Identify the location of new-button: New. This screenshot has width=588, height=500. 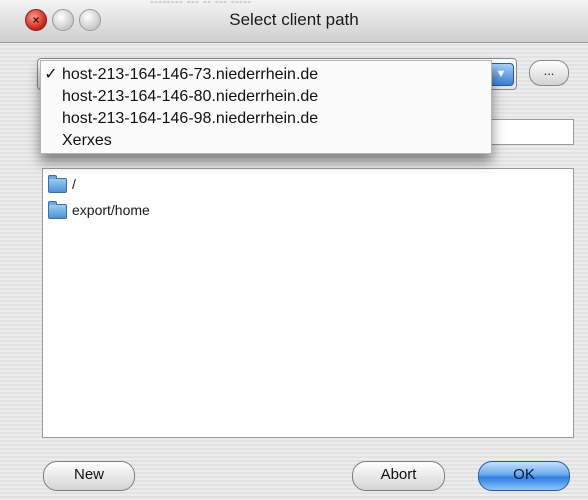
(89, 476).